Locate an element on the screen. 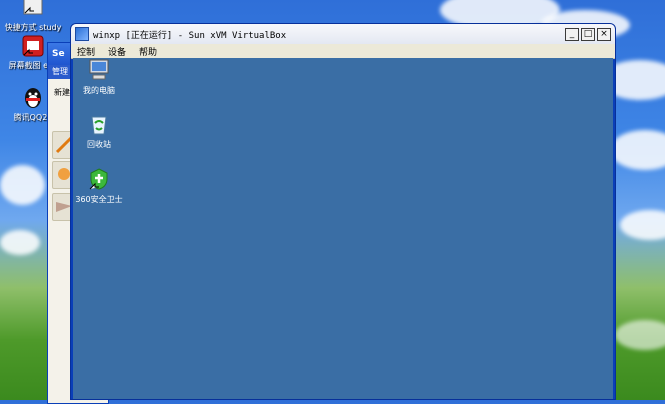  guest-icon-my-computer: 我的电脑 is located at coordinates (99, 77).